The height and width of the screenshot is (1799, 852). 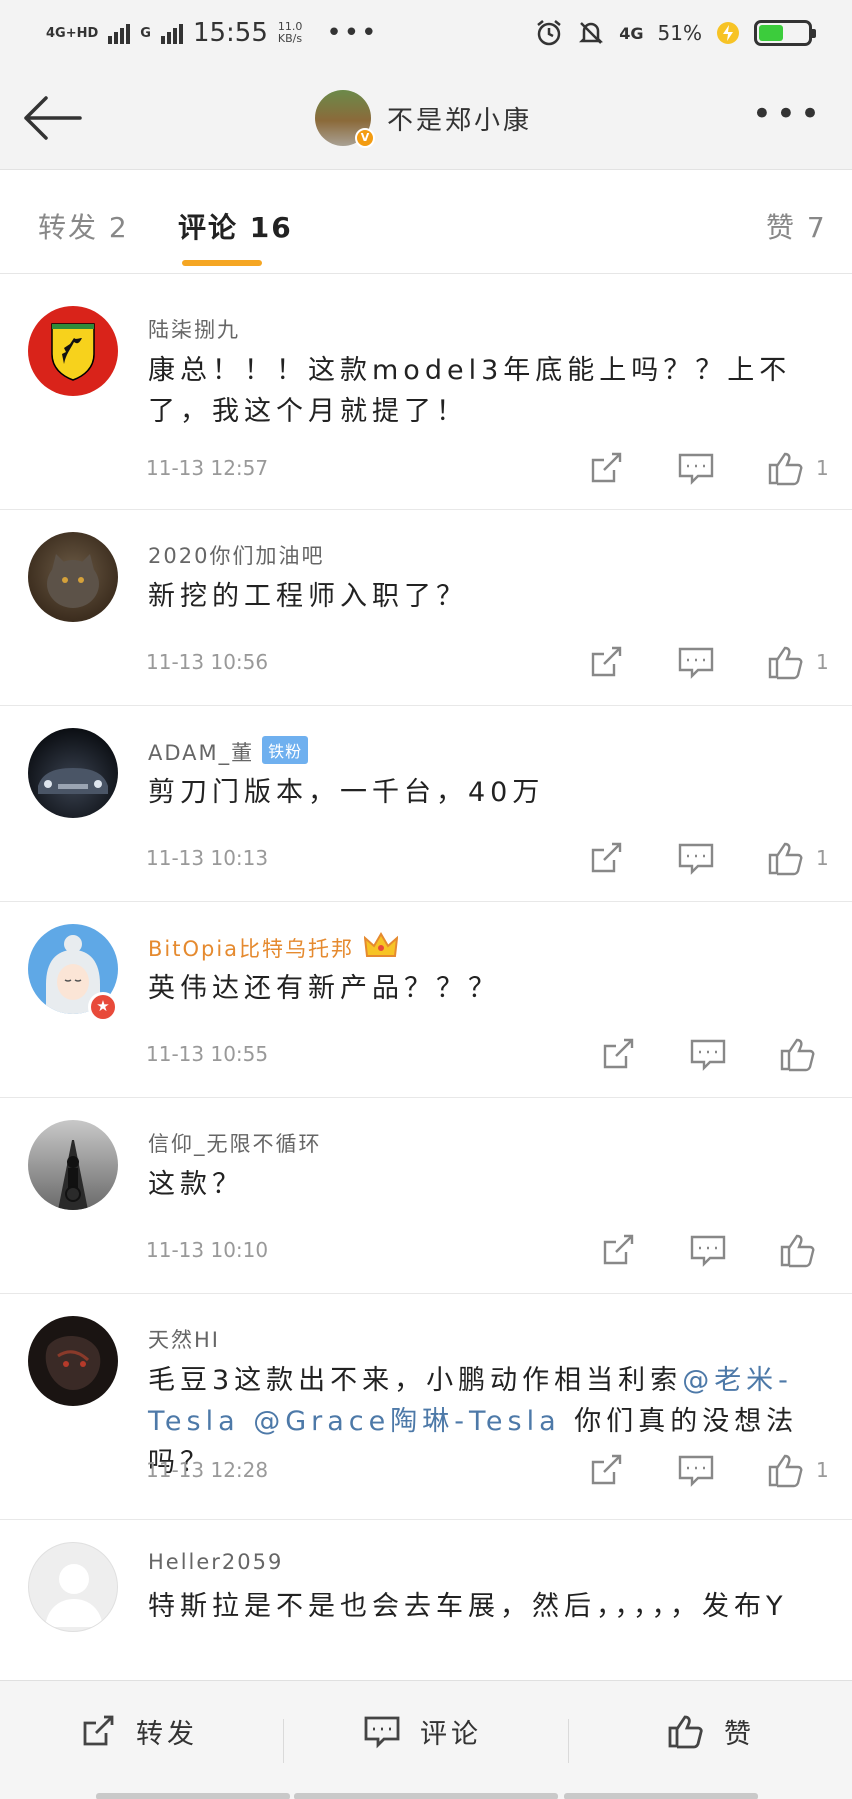 I want to click on comment-author: 天然HI, so click(x=184, y=1339).